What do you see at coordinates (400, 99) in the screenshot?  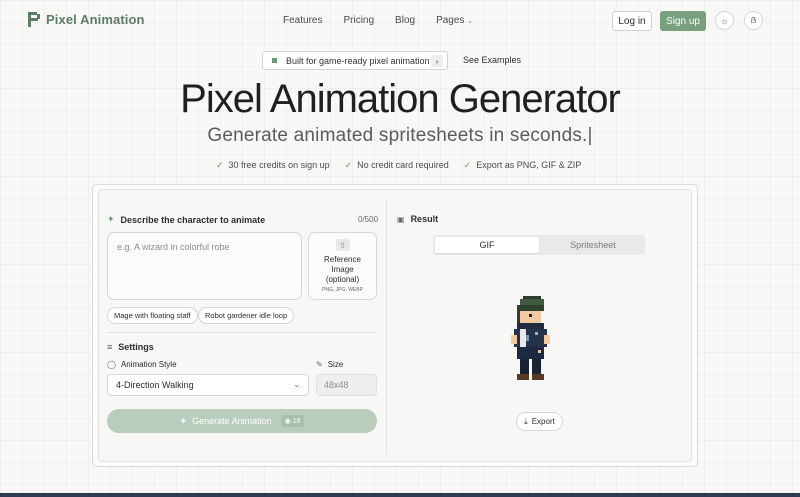 I see `page-title: Pixel Animation Generator` at bounding box center [400, 99].